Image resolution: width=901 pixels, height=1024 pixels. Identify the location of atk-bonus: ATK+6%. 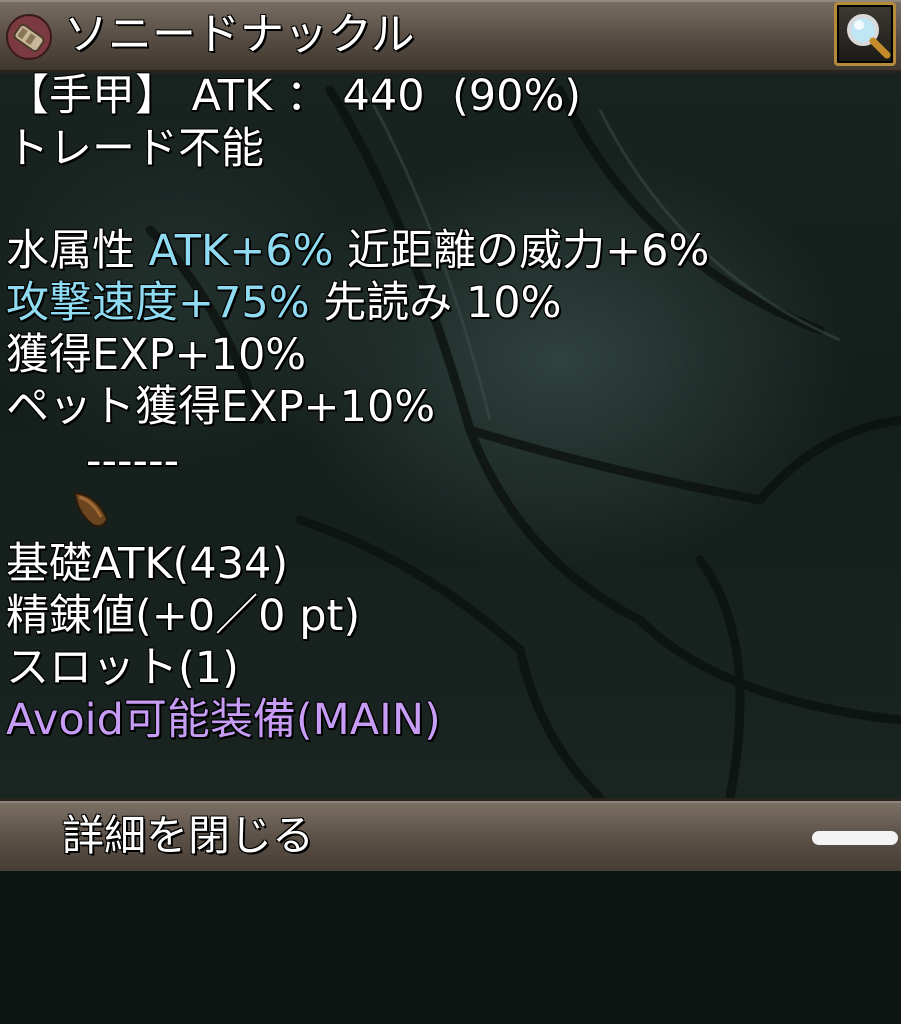
(241, 251).